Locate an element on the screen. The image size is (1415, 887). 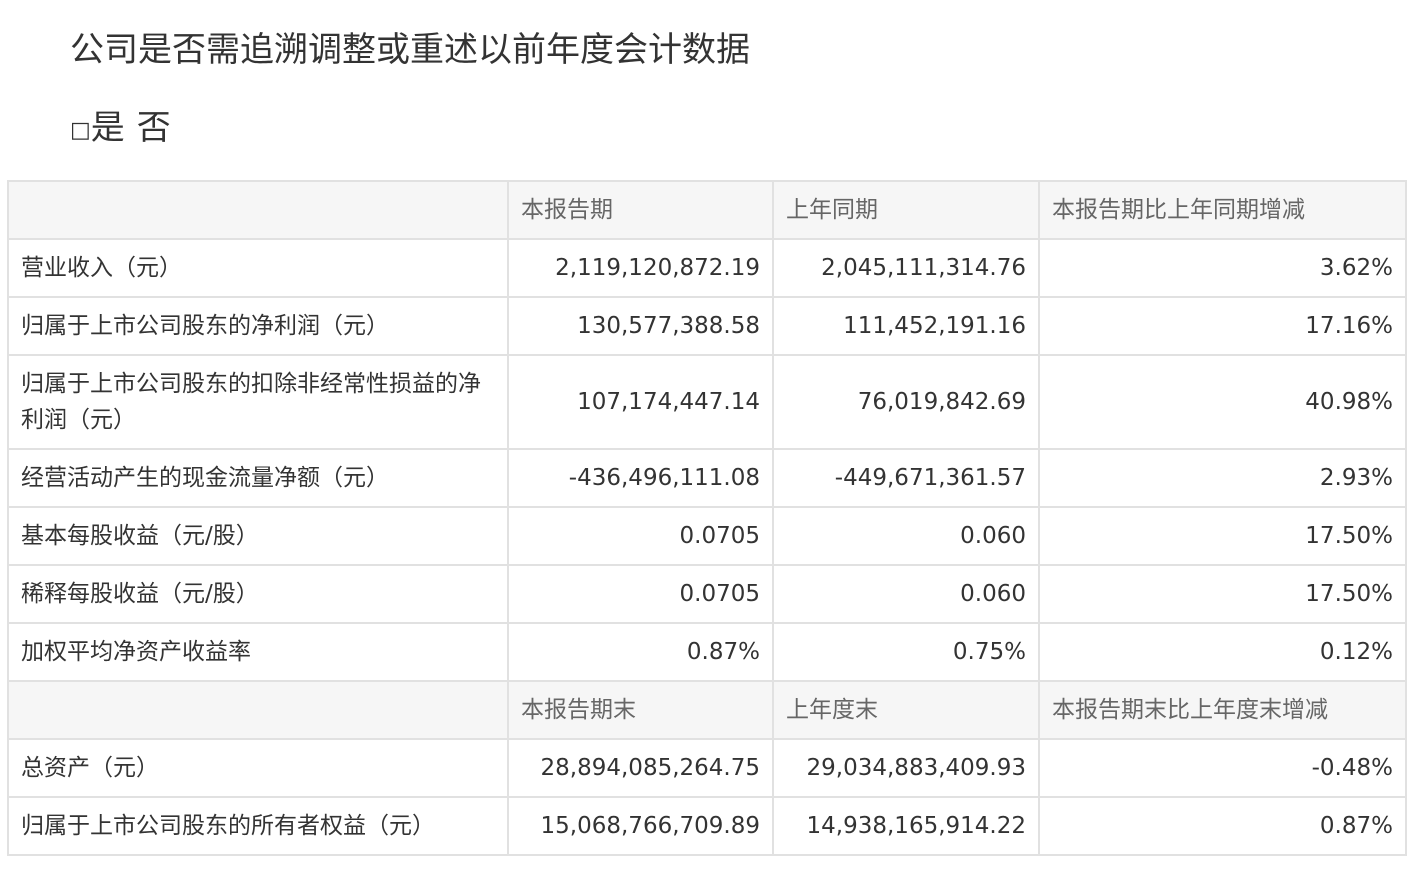
header-cell: 本报告期末比上年度末增减 is located at coordinates (1222, 710).